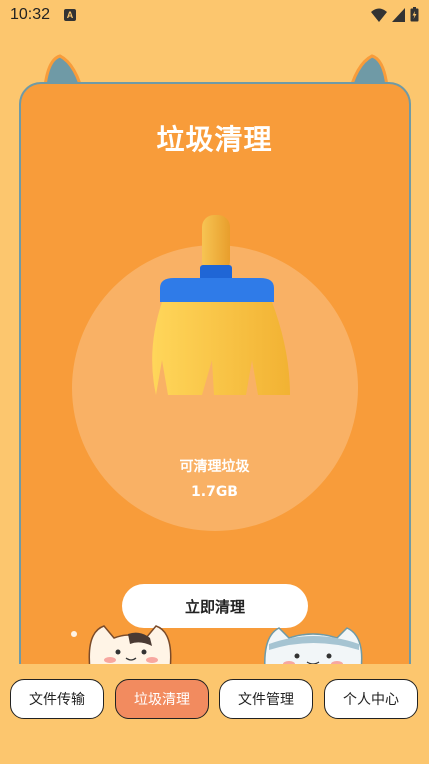 Image resolution: width=429 pixels, height=764 pixels. I want to click on cat-illustration-left, so click(121, 647).